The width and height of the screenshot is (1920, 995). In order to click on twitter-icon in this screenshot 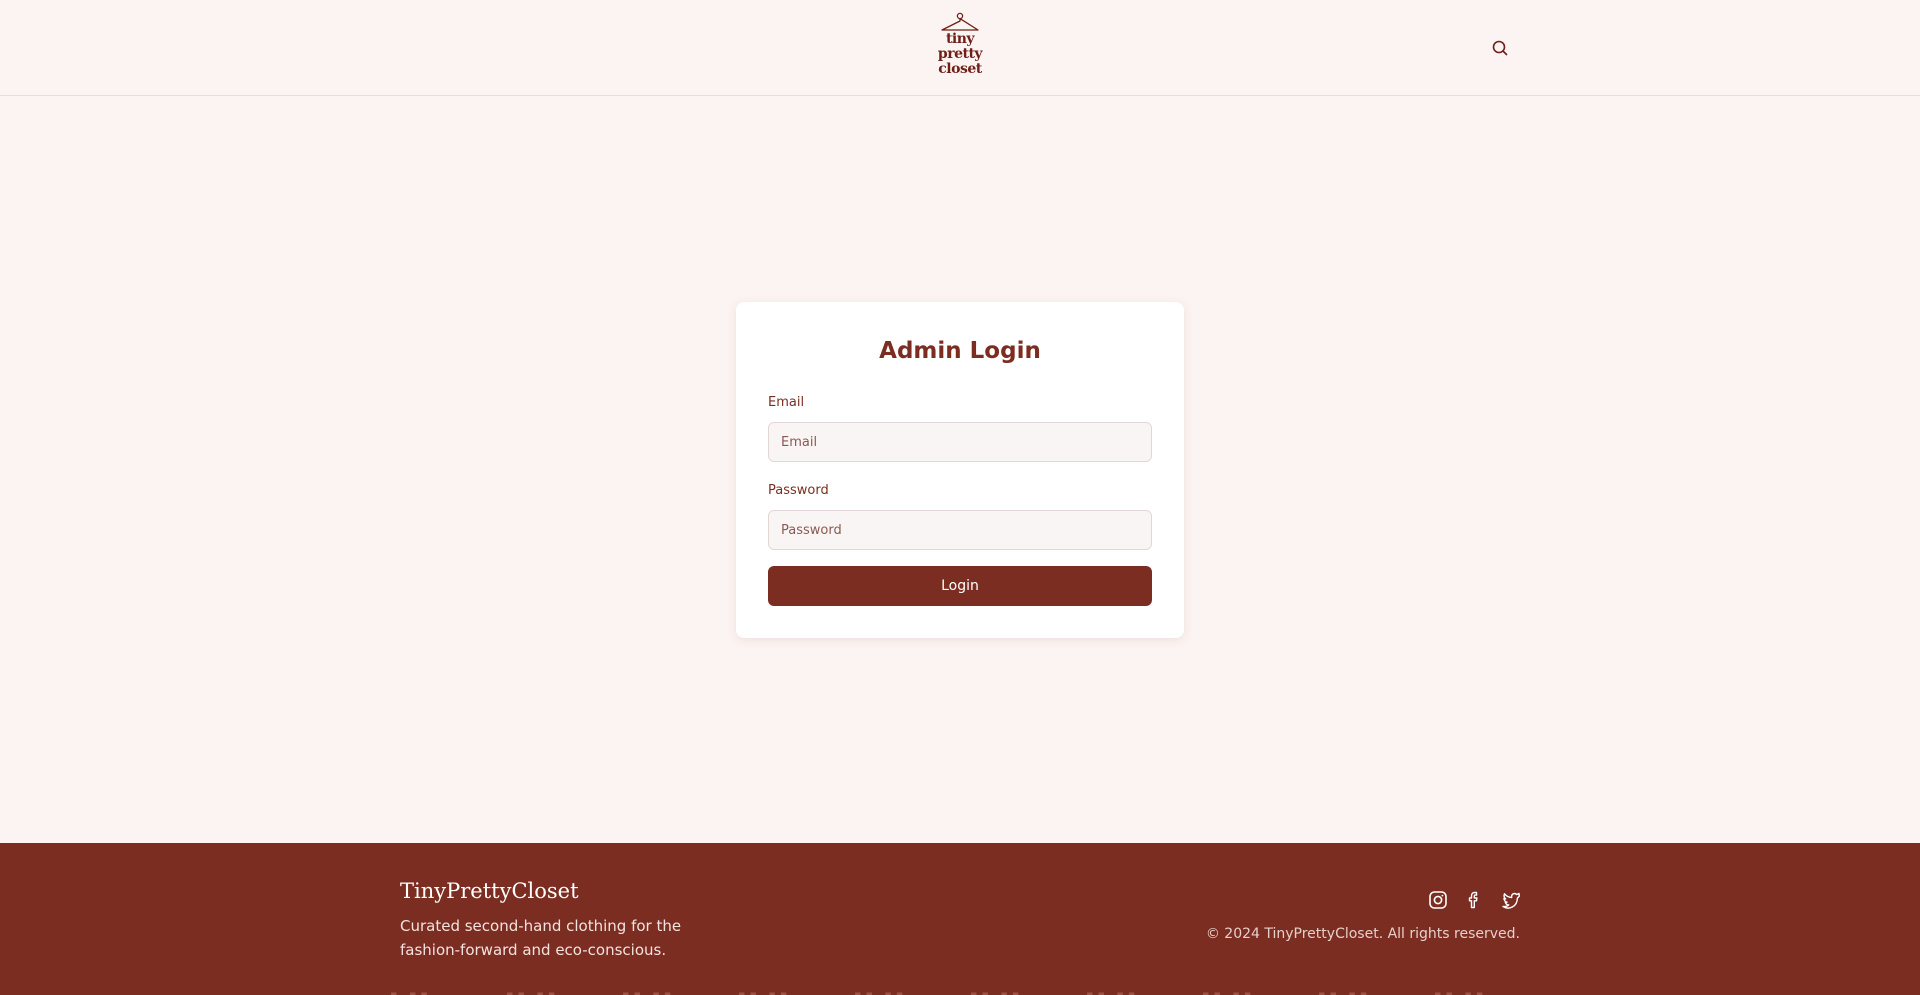, I will do `click(1511, 900)`.